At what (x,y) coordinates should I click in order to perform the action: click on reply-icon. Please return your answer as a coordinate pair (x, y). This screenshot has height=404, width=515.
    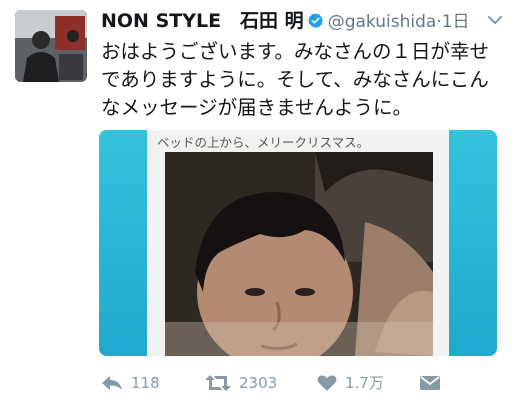
    Looking at the image, I should click on (112, 383).